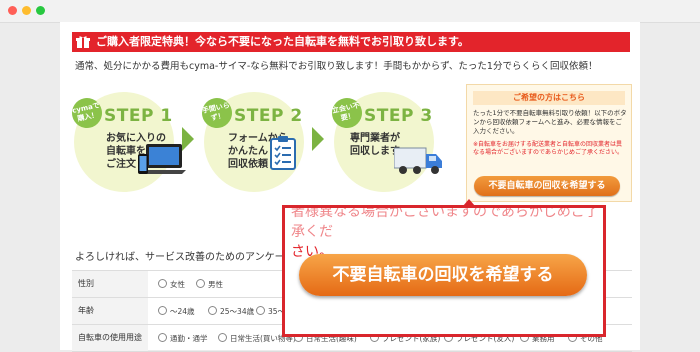  What do you see at coordinates (270, 311) in the screenshot?
I see `radio-option: 35〜` at bounding box center [270, 311].